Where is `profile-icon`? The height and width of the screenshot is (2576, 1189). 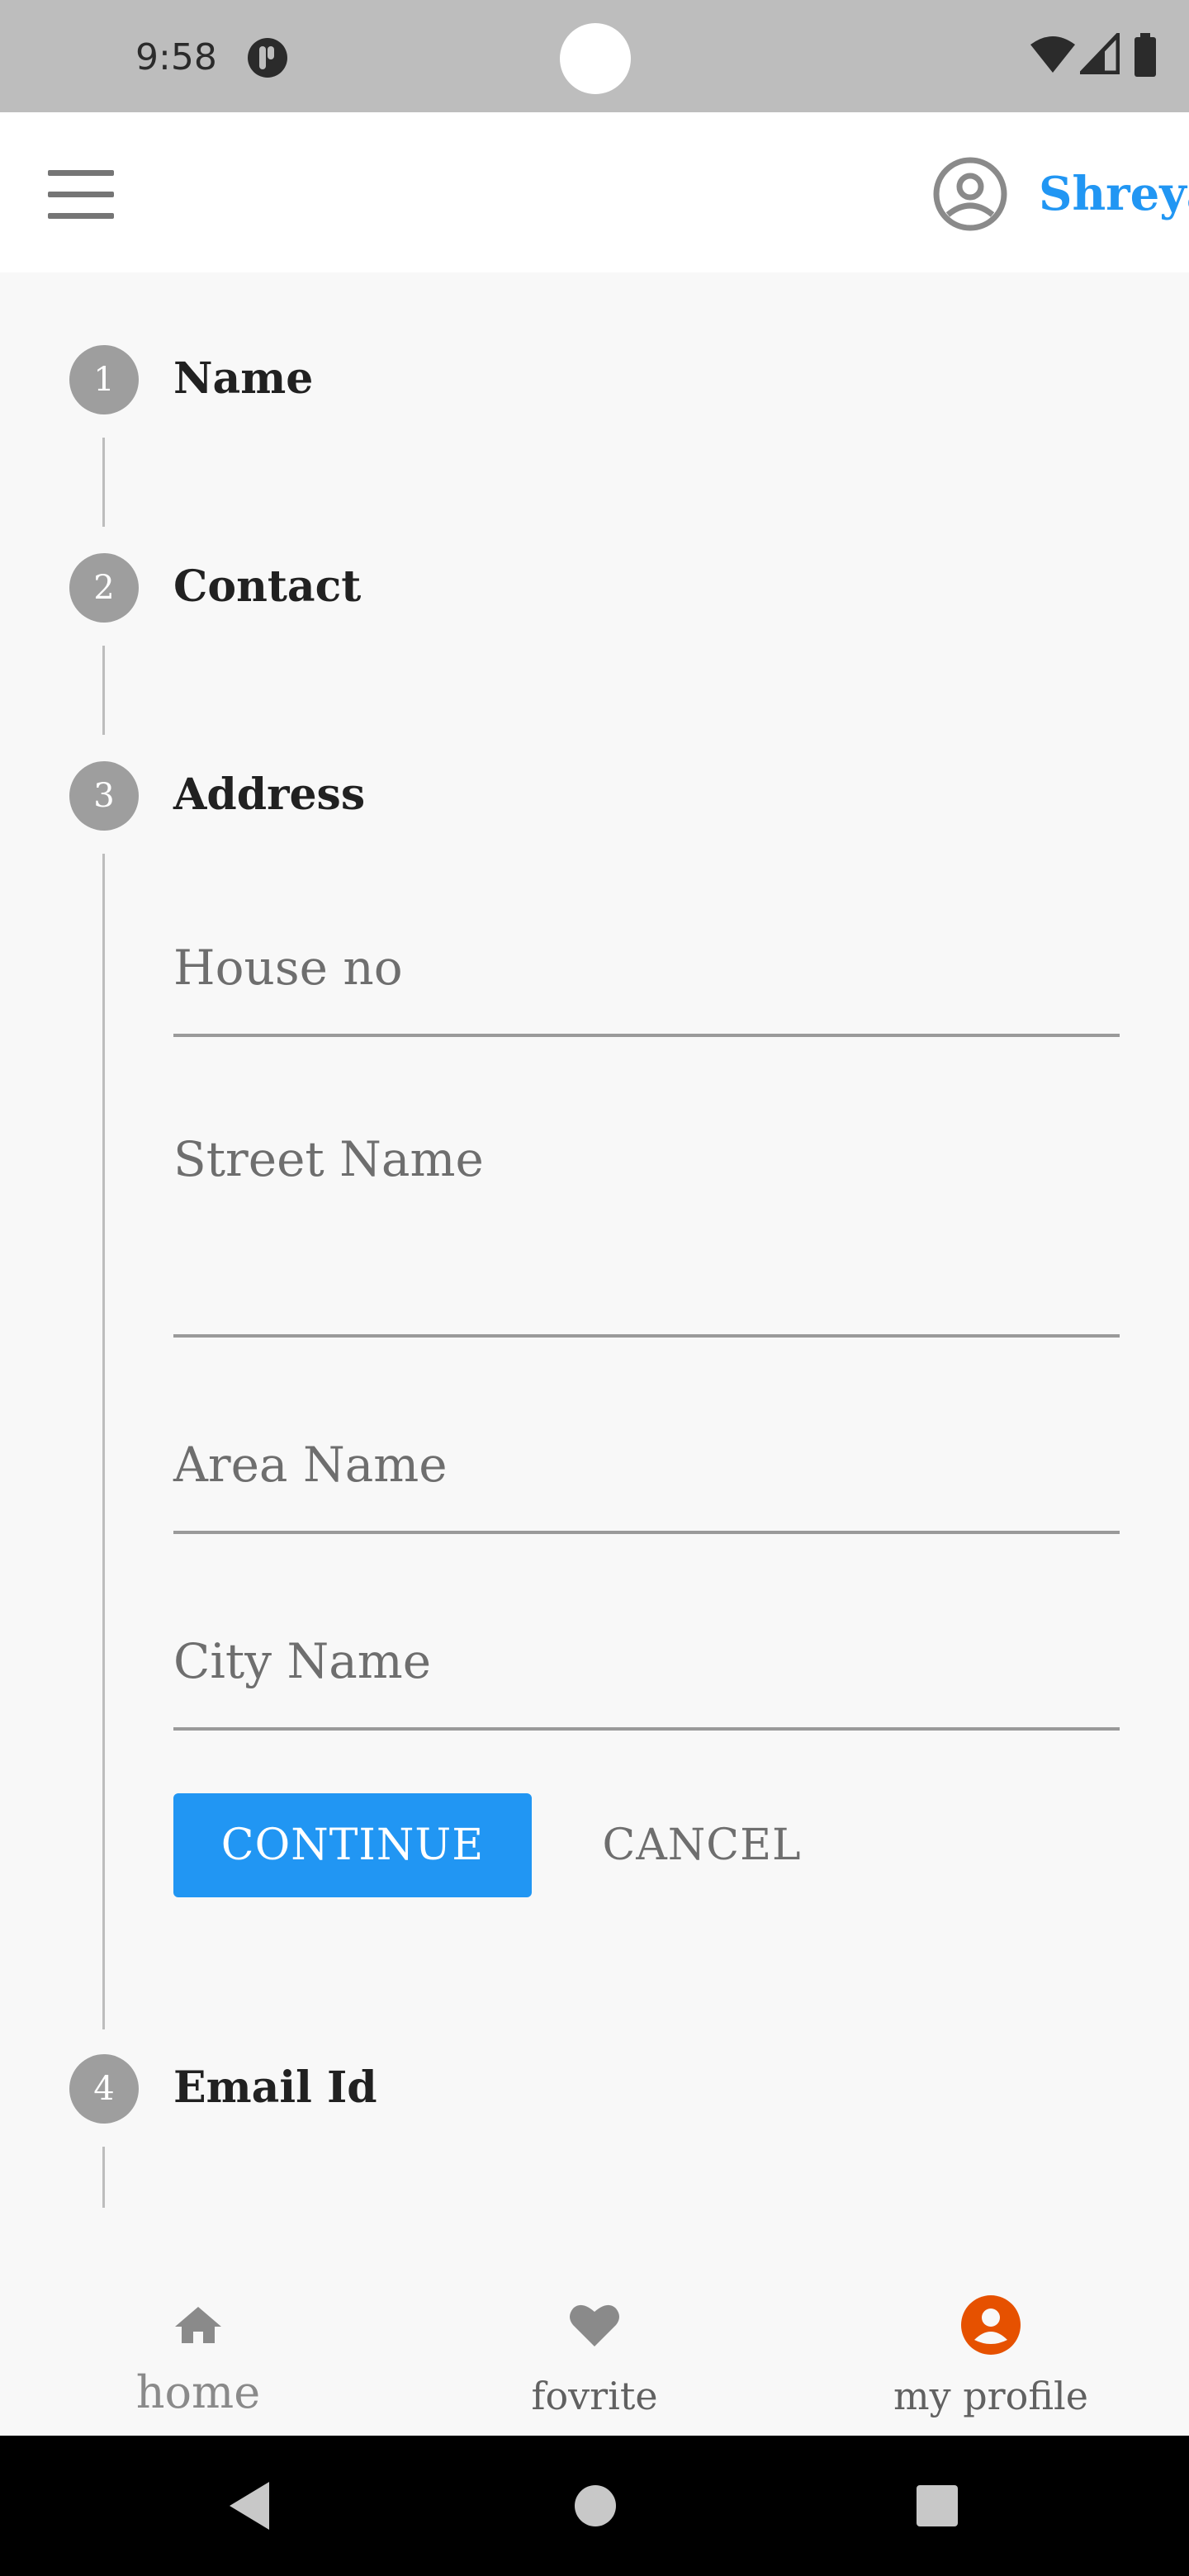 profile-icon is located at coordinates (991, 2325).